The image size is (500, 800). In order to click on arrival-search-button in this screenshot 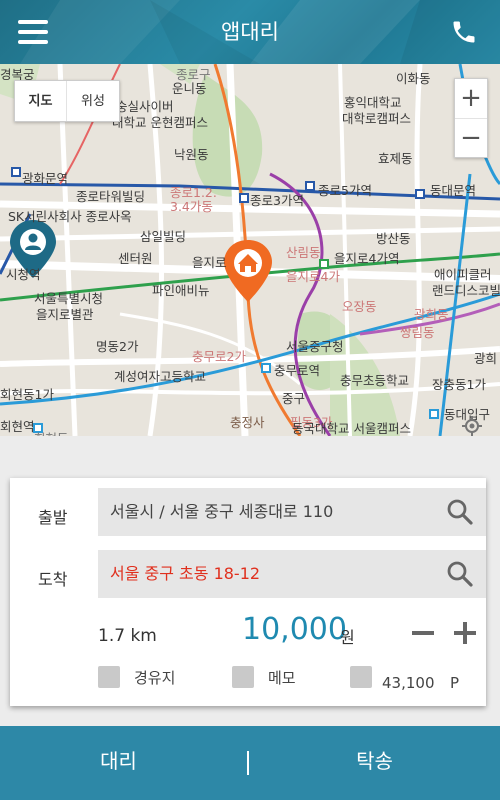, I will do `click(460, 574)`.